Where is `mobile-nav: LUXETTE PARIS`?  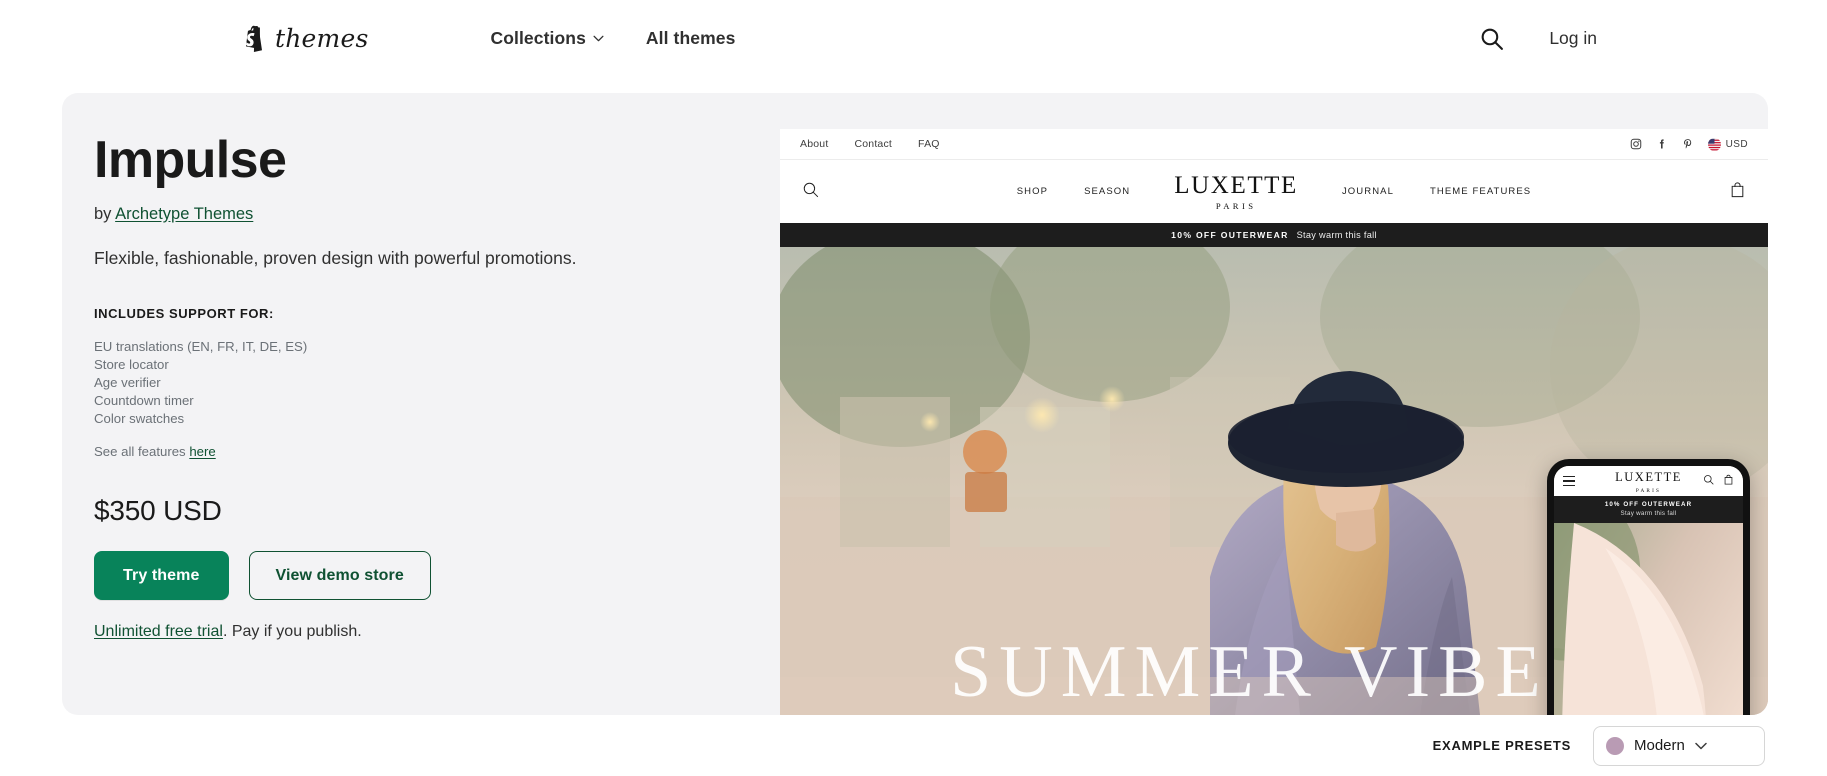 mobile-nav: LUXETTE PARIS is located at coordinates (1648, 481).